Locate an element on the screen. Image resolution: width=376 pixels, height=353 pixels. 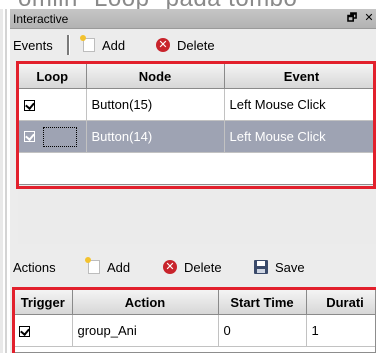
events-toolbar: Events Add ✕ Delete is located at coordinates (193, 45).